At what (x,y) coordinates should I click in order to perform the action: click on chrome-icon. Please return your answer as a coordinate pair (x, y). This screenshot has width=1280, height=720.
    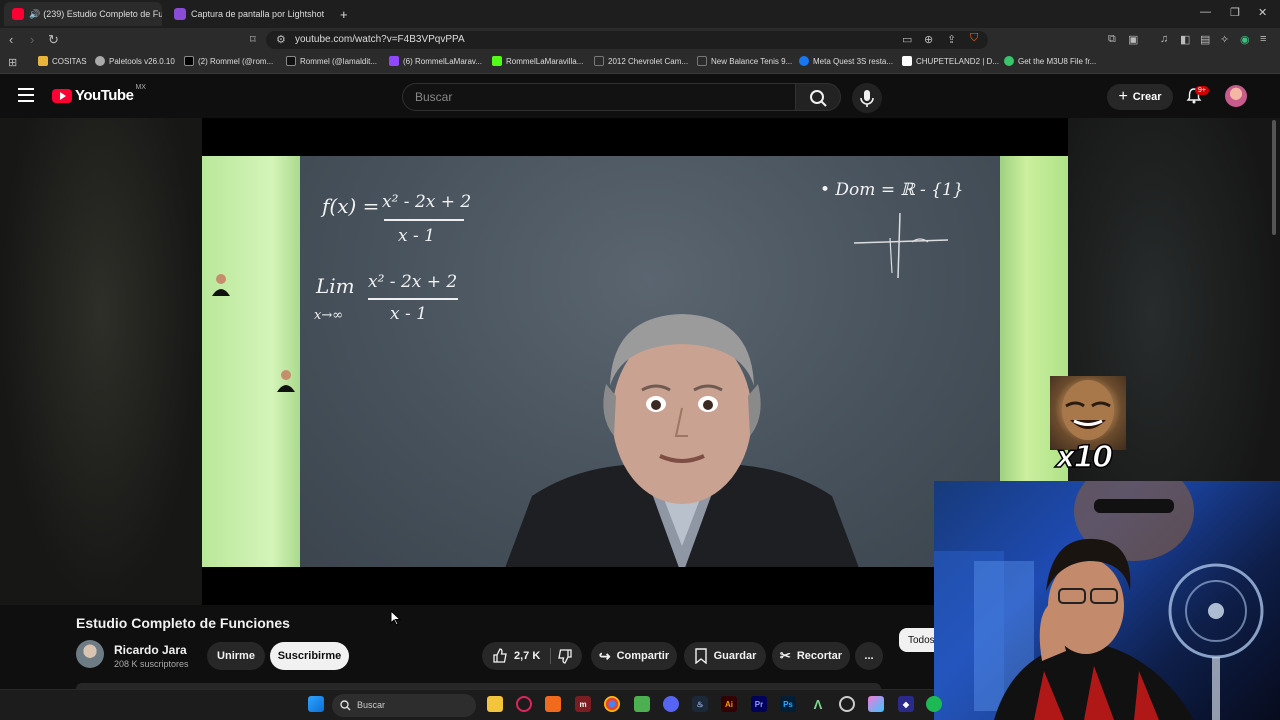
    Looking at the image, I should click on (612, 704).